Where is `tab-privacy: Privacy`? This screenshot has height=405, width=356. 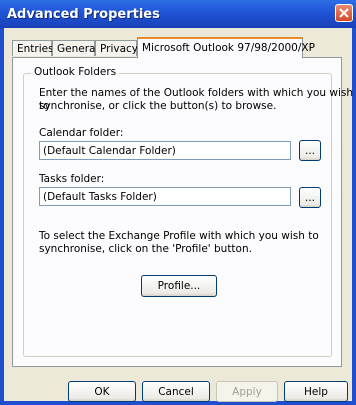
tab-privacy: Privacy is located at coordinates (117, 48).